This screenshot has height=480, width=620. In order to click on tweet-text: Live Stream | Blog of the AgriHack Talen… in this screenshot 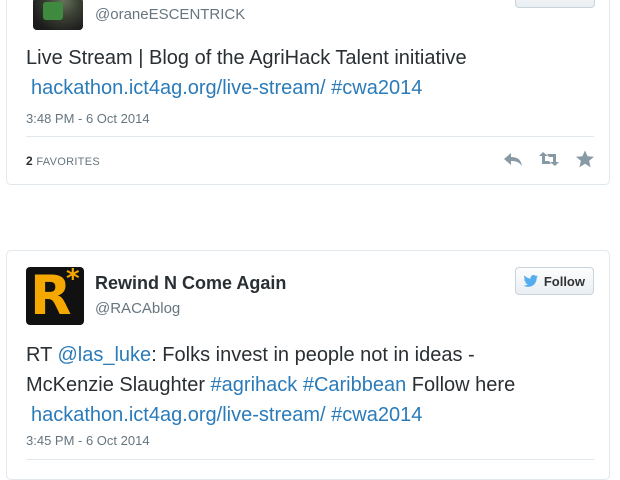, I will do `click(311, 73)`.